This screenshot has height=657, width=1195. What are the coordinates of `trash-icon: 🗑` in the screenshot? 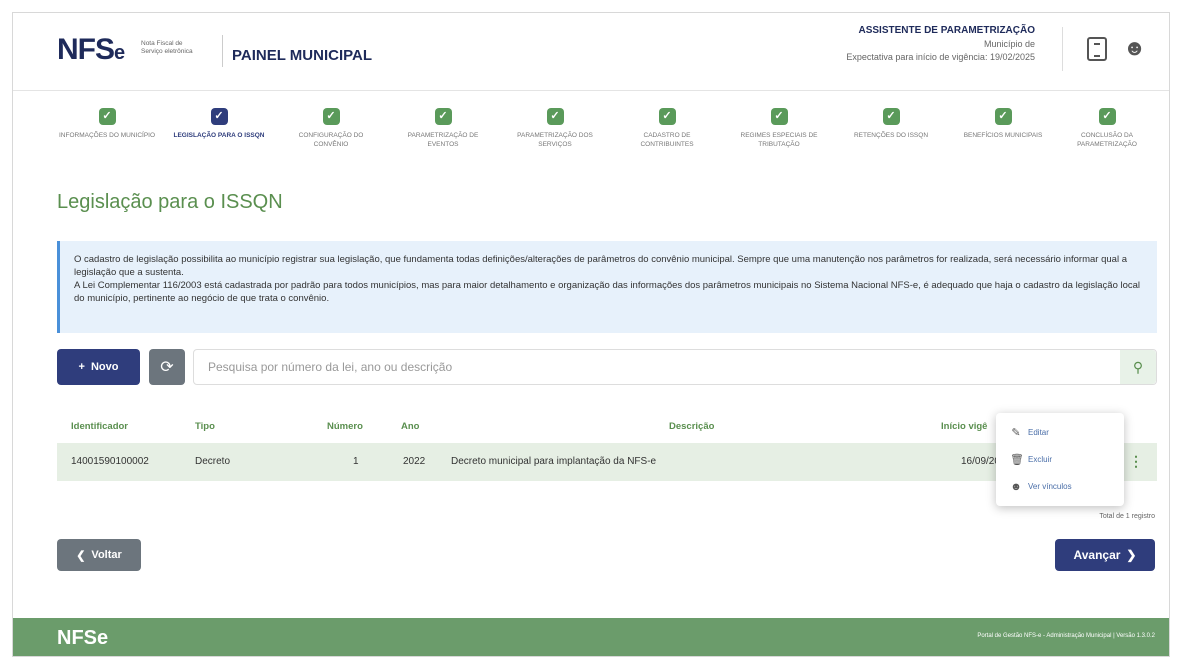 It's located at (1017, 460).